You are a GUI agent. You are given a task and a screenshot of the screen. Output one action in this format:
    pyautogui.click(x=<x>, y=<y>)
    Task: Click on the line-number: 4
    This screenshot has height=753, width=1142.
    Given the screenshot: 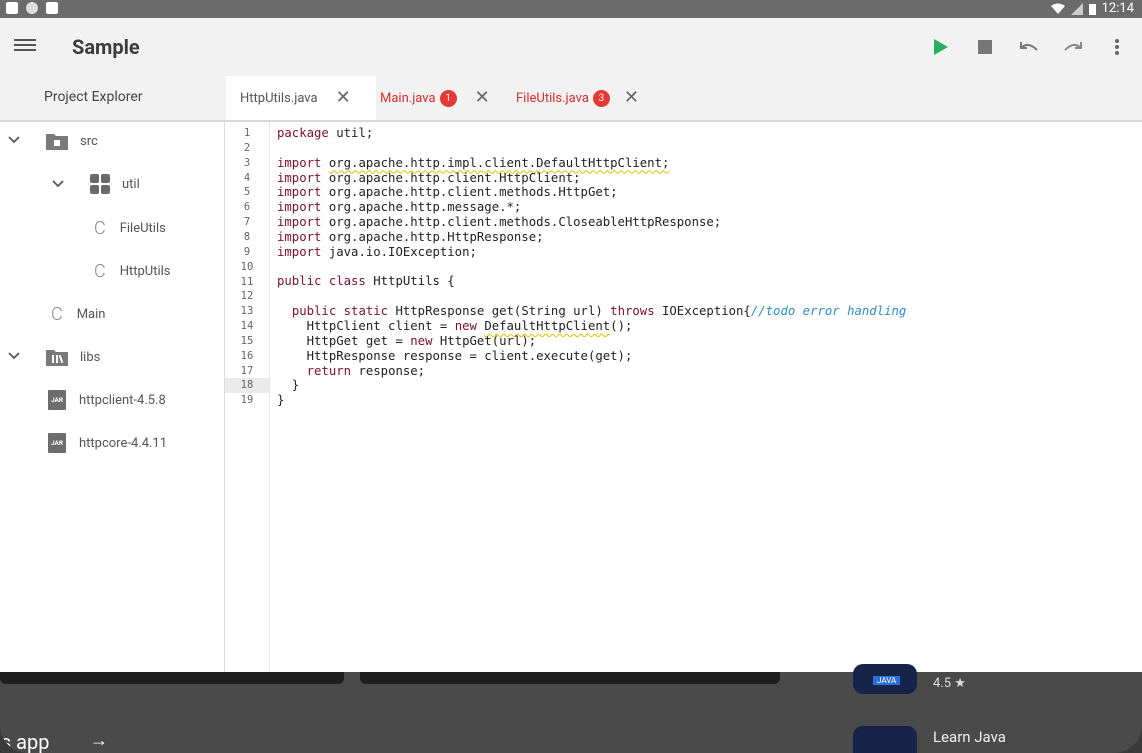 What is the action you would take?
    pyautogui.click(x=247, y=177)
    